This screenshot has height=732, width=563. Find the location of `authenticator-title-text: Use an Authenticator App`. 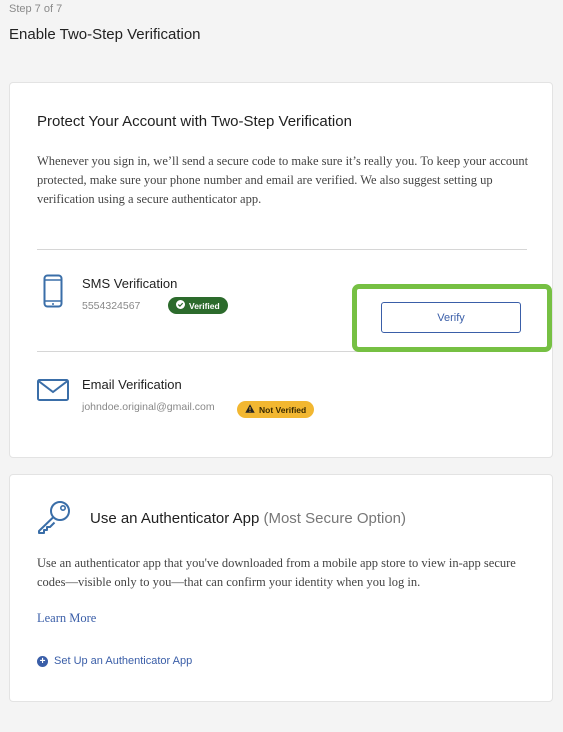

authenticator-title-text: Use an Authenticator App is located at coordinates (175, 518).